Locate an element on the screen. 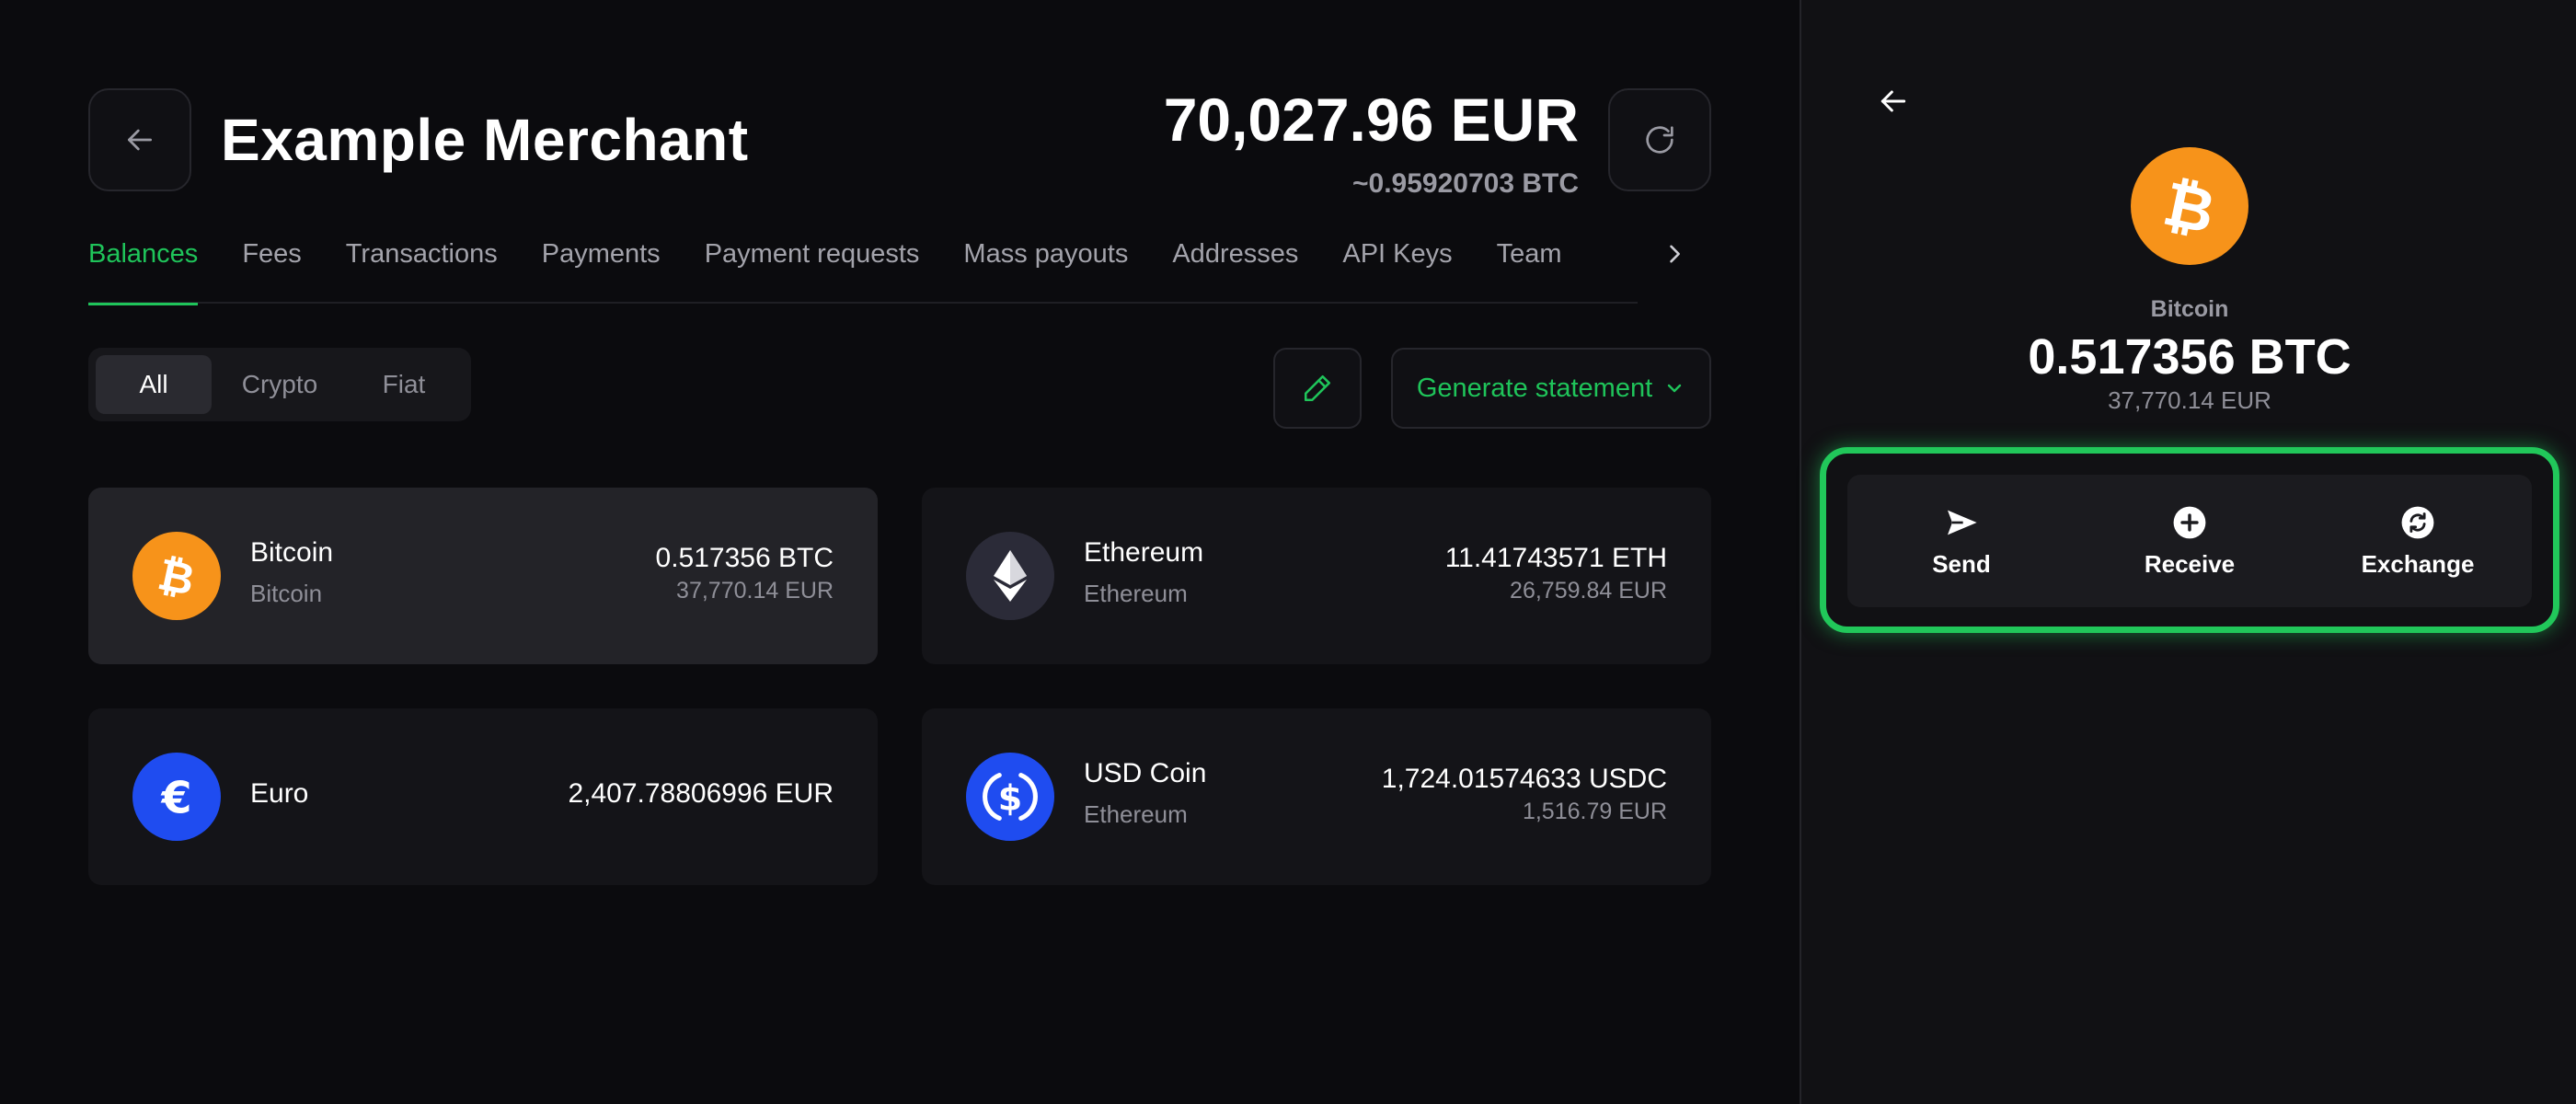 The image size is (2576, 1104). asset-amount: 2,407.78806996 EUR is located at coordinates (701, 793).